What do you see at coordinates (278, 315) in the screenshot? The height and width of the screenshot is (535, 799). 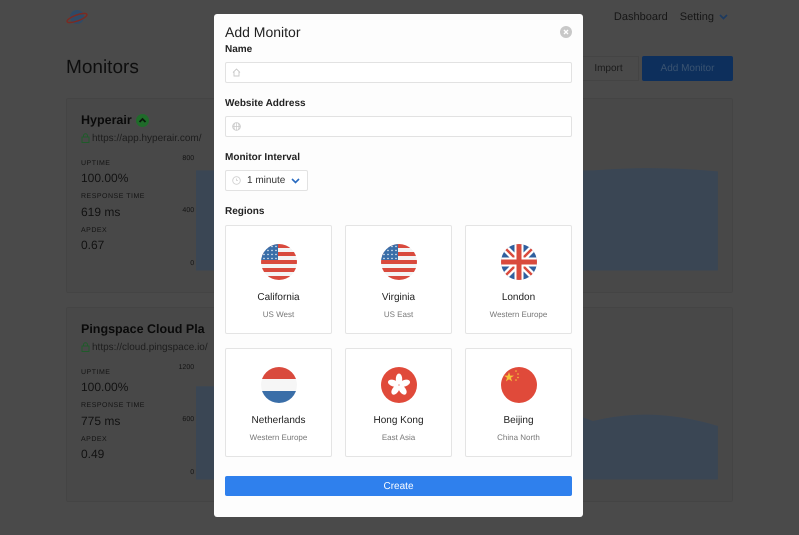 I see `region-area: US West` at bounding box center [278, 315].